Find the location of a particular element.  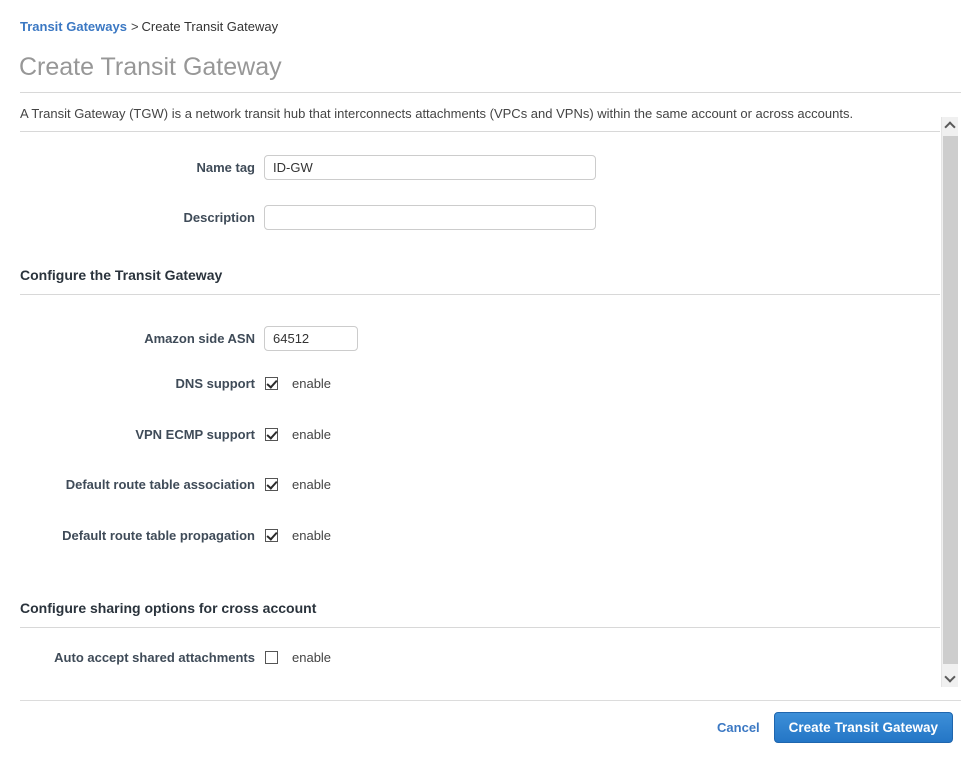

section-configure-divider is located at coordinates (480, 294).